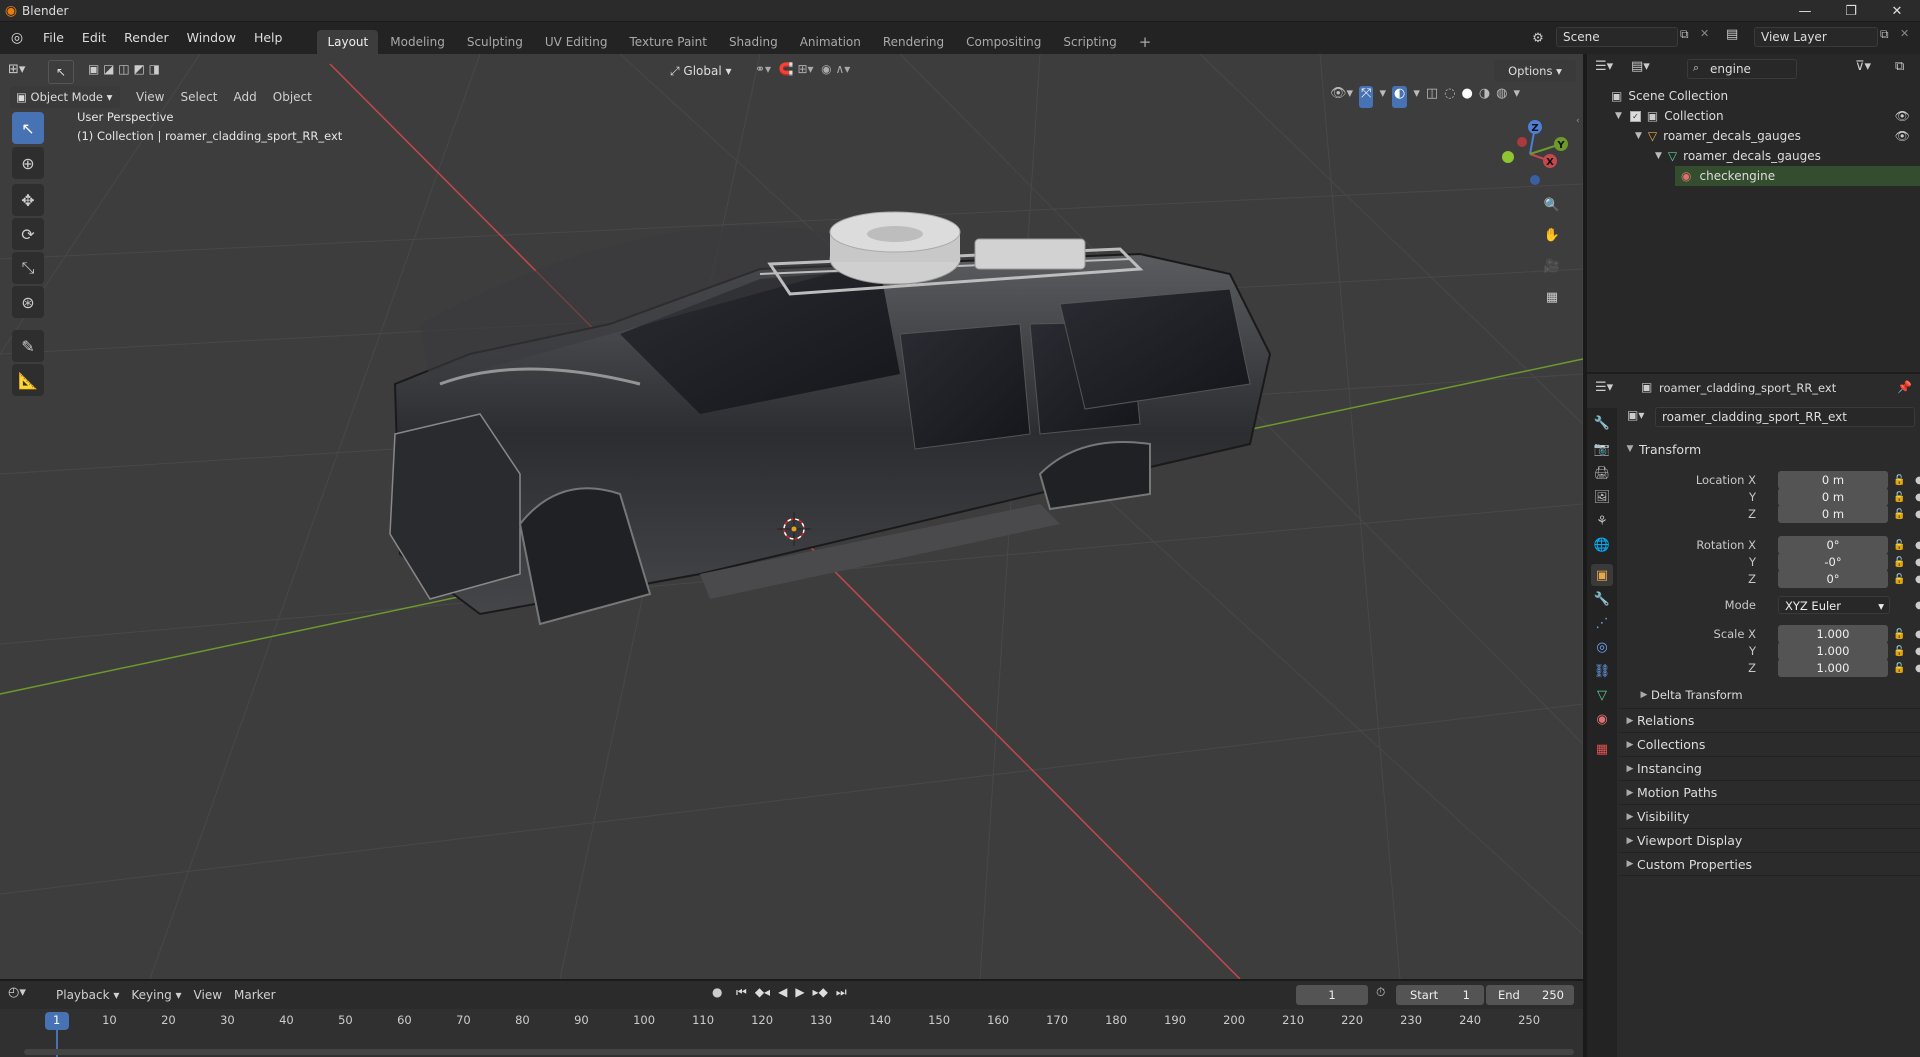 The height and width of the screenshot is (1057, 1920). Describe the element at coordinates (1602, 695) in the screenshot. I see `data-tab-icon: ▽` at that location.